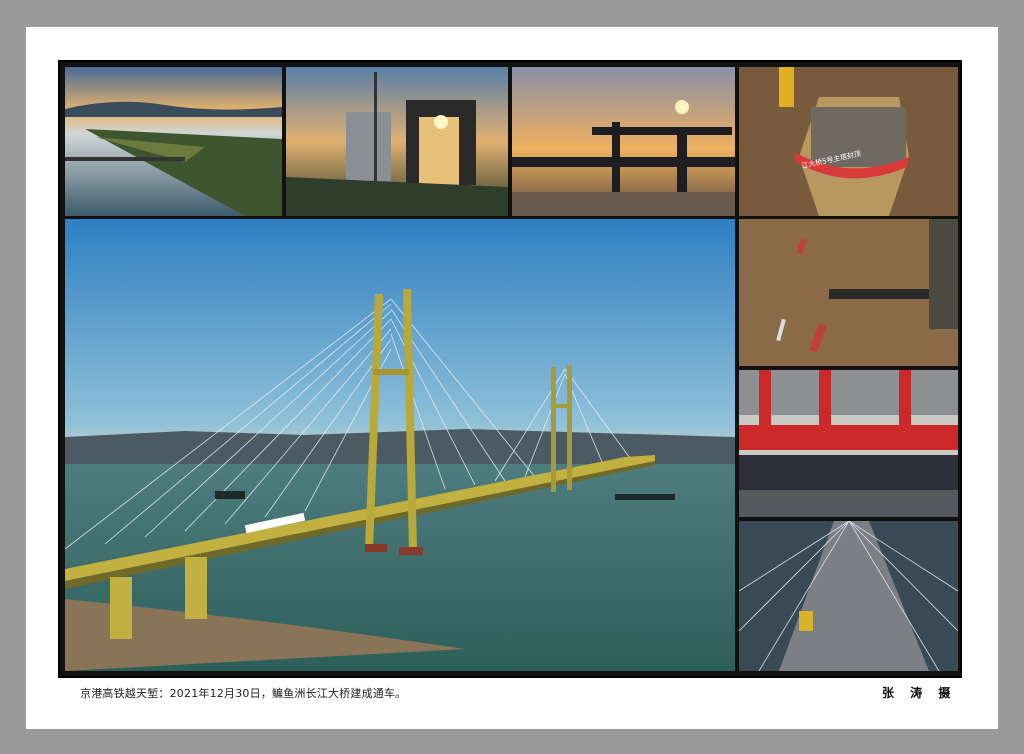 The image size is (1024, 754). Describe the element at coordinates (397, 141) in the screenshot. I see `photo-tower-sunset` at that location.